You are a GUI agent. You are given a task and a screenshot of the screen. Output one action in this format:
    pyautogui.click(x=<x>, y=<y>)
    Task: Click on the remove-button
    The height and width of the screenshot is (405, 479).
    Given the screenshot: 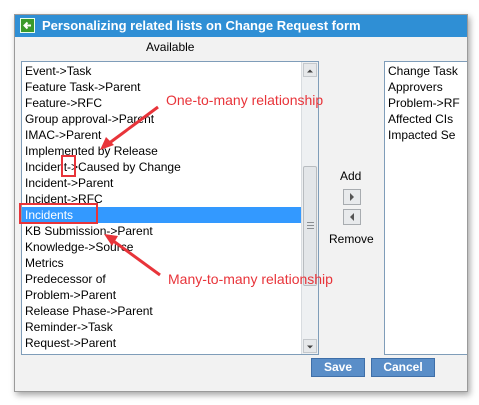 What is the action you would take?
    pyautogui.click(x=352, y=217)
    